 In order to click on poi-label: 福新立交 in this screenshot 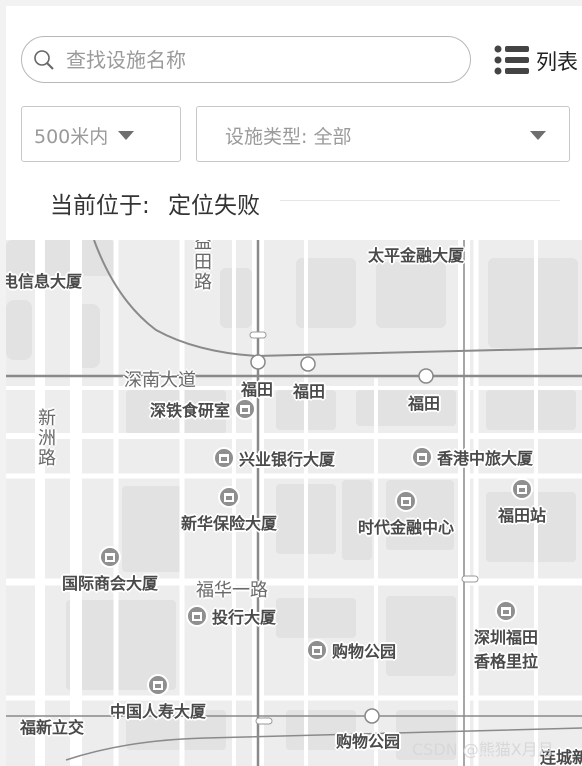, I will do `click(52, 726)`.